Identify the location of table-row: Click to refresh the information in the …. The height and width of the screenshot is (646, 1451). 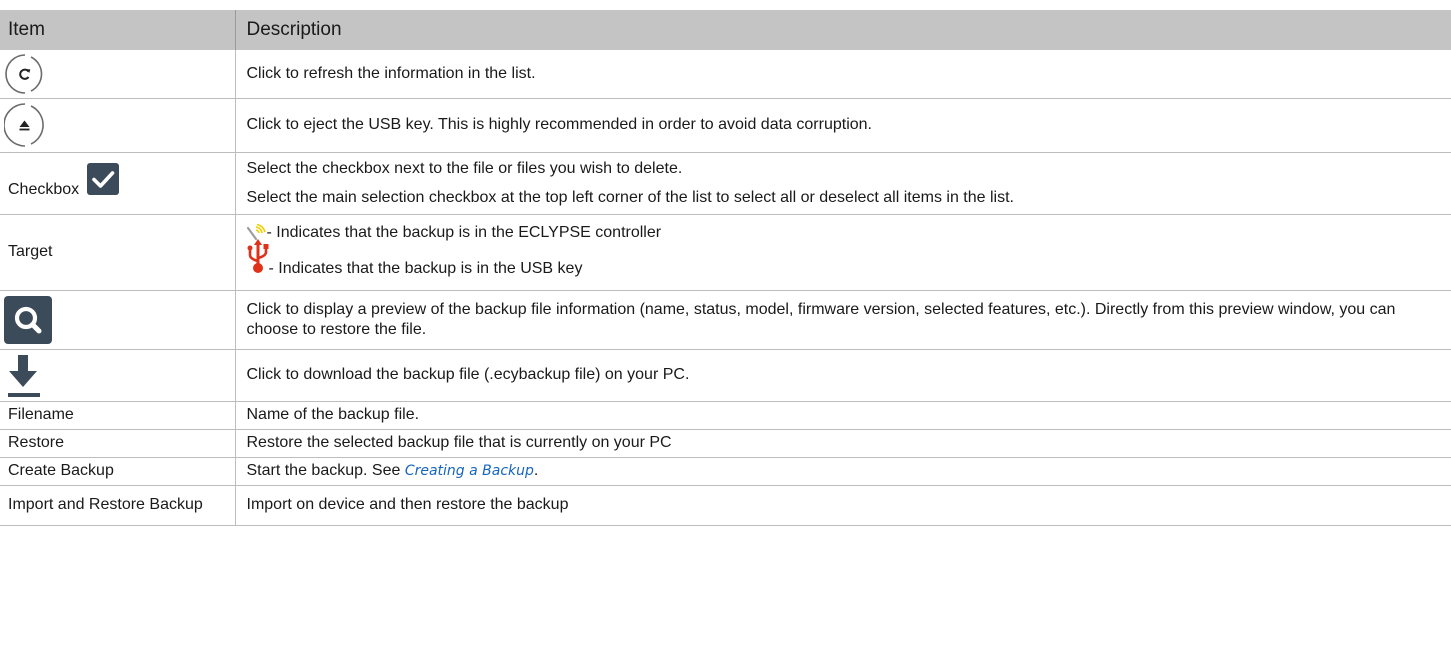
(725, 74).